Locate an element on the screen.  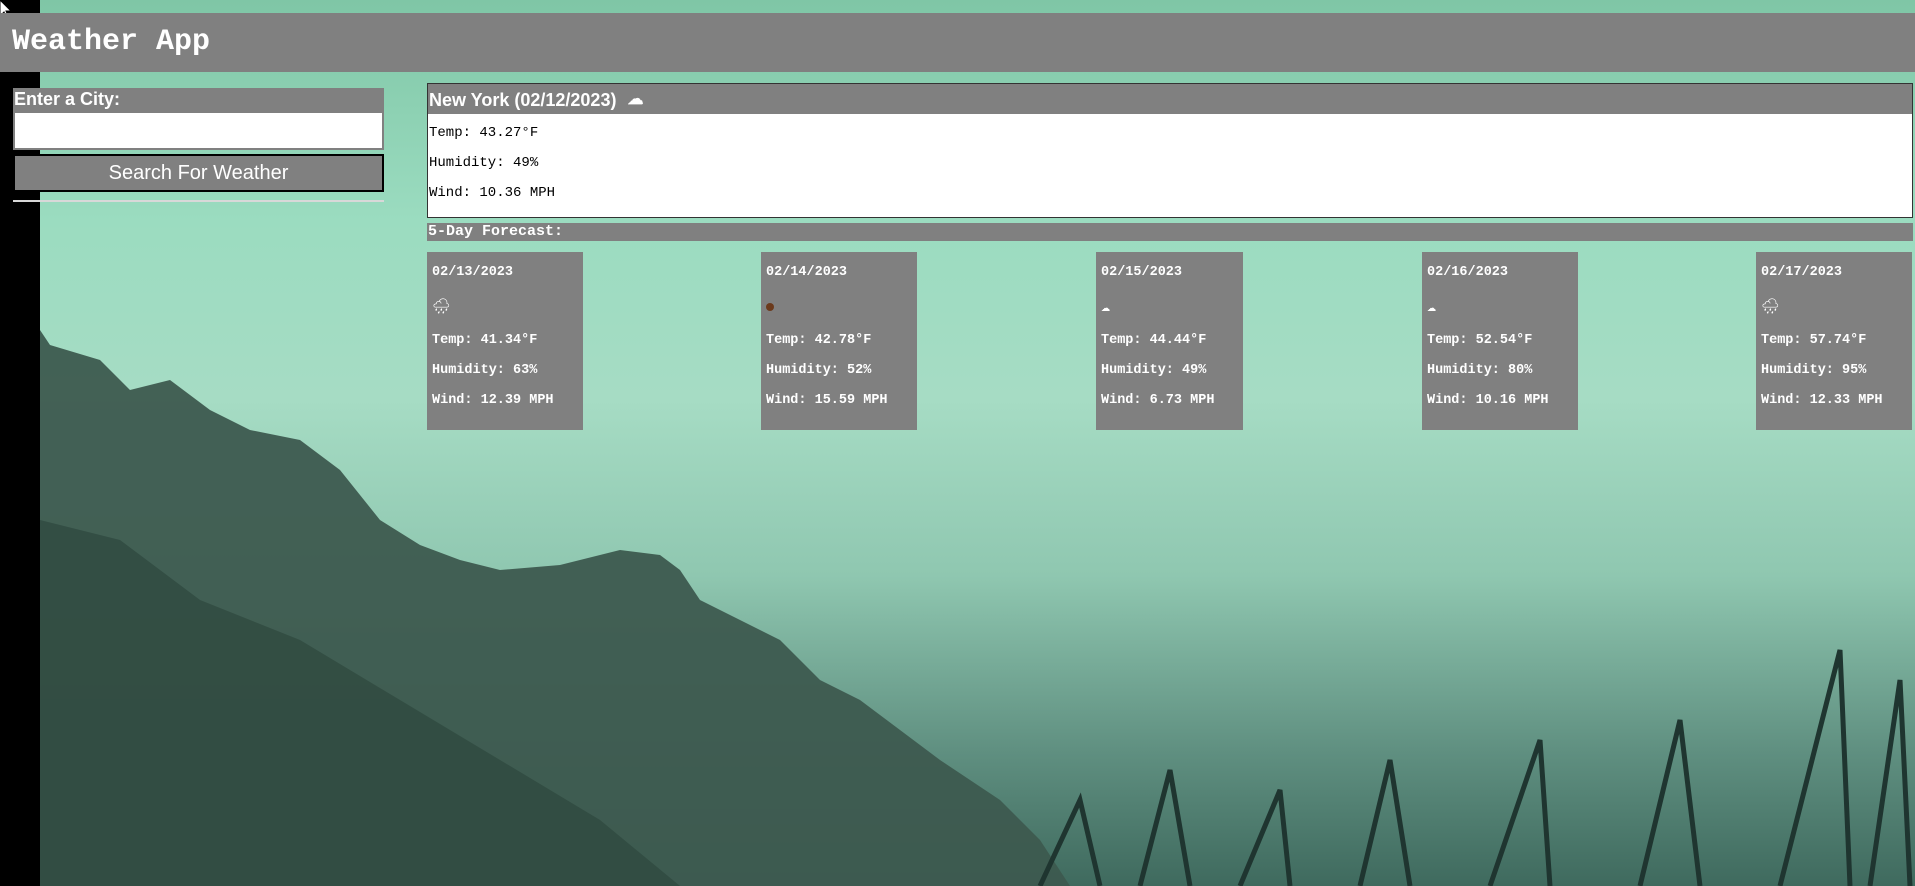
forecast-date: 02/14/2023 is located at coordinates (807, 272).